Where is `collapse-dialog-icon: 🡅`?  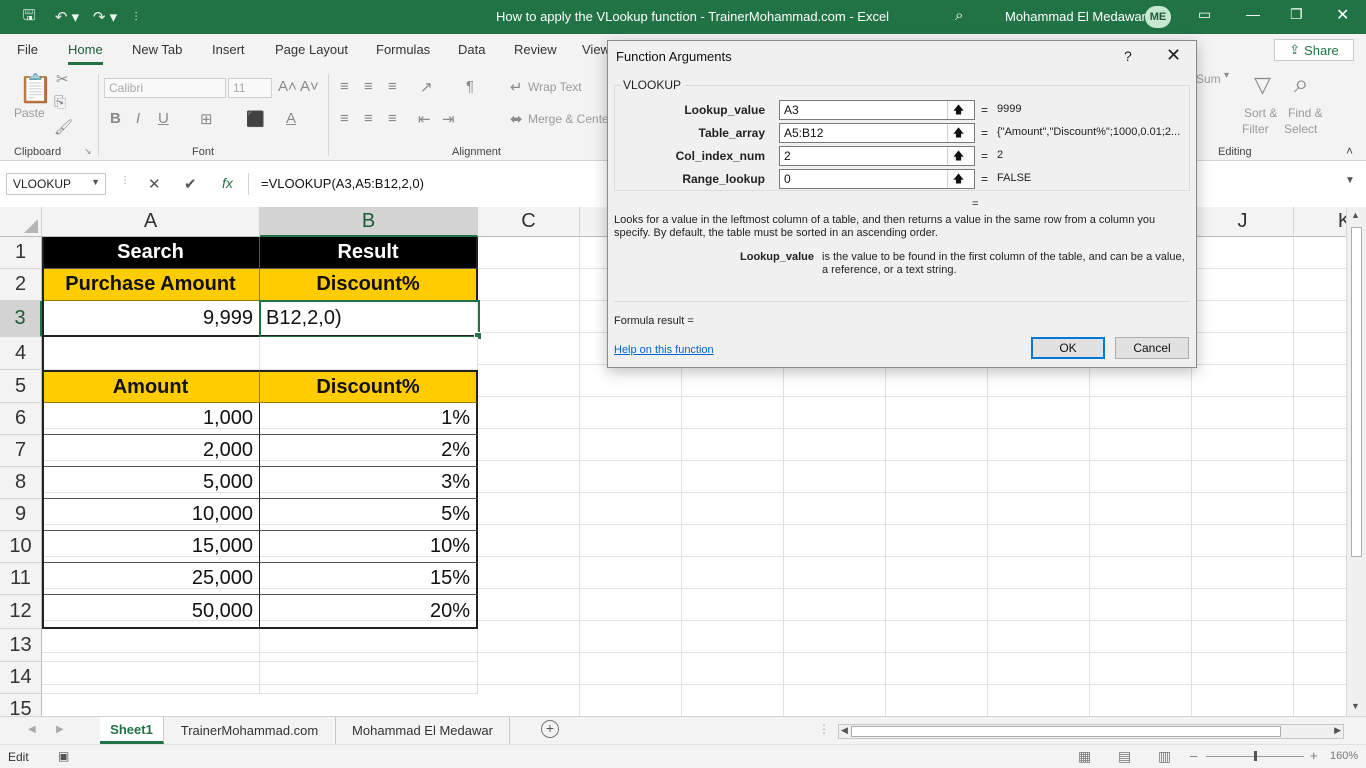 collapse-dialog-icon: 🡅 is located at coordinates (958, 156).